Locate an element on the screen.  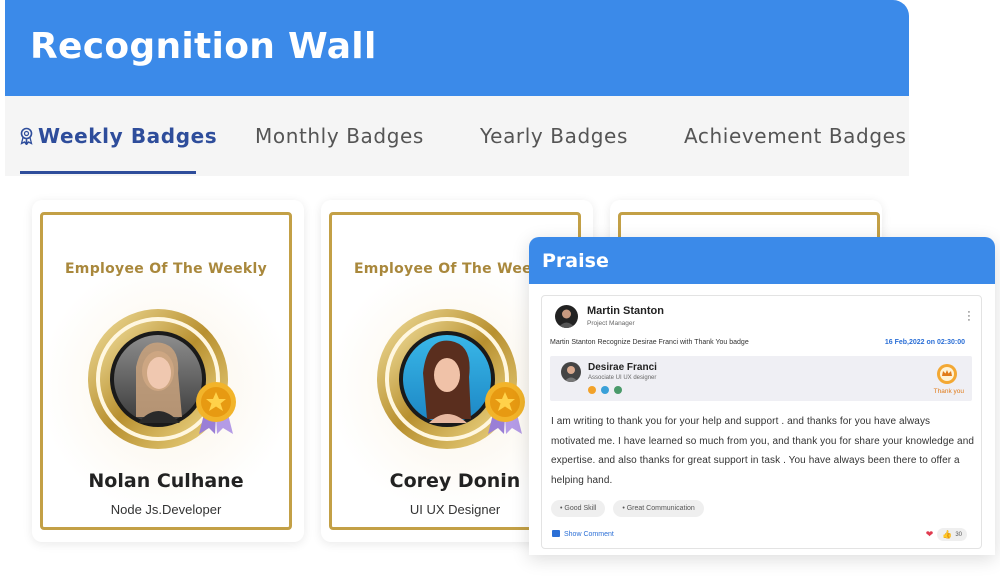
author-name: Martin Stanton is located at coordinates (625, 311).